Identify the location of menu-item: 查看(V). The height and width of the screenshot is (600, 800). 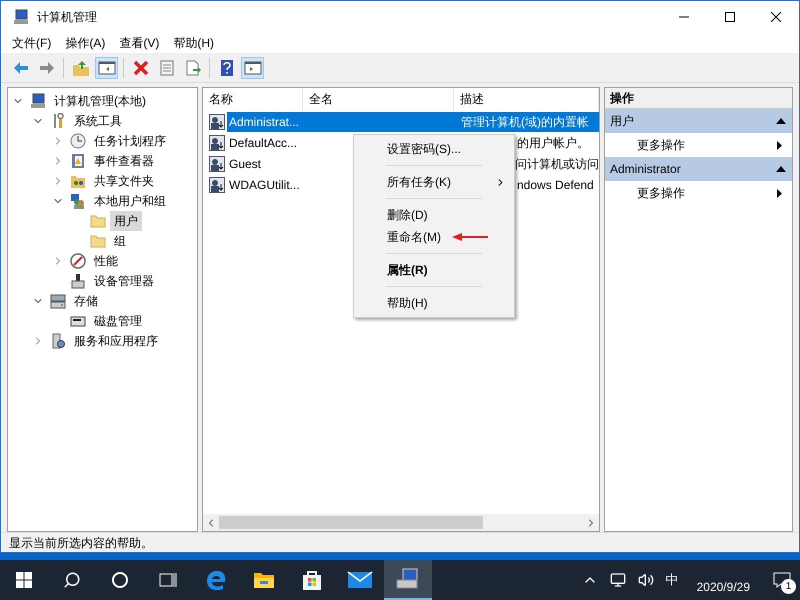
(139, 43).